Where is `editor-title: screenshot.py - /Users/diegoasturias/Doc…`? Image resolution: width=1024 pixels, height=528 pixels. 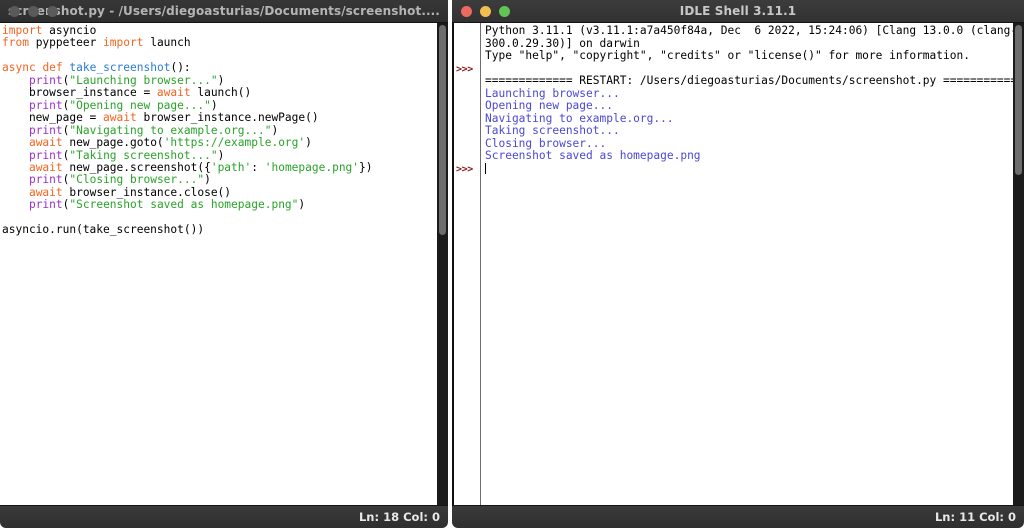 editor-title: screenshot.py - /Users/diegoasturias/Doc… is located at coordinates (224, 11).